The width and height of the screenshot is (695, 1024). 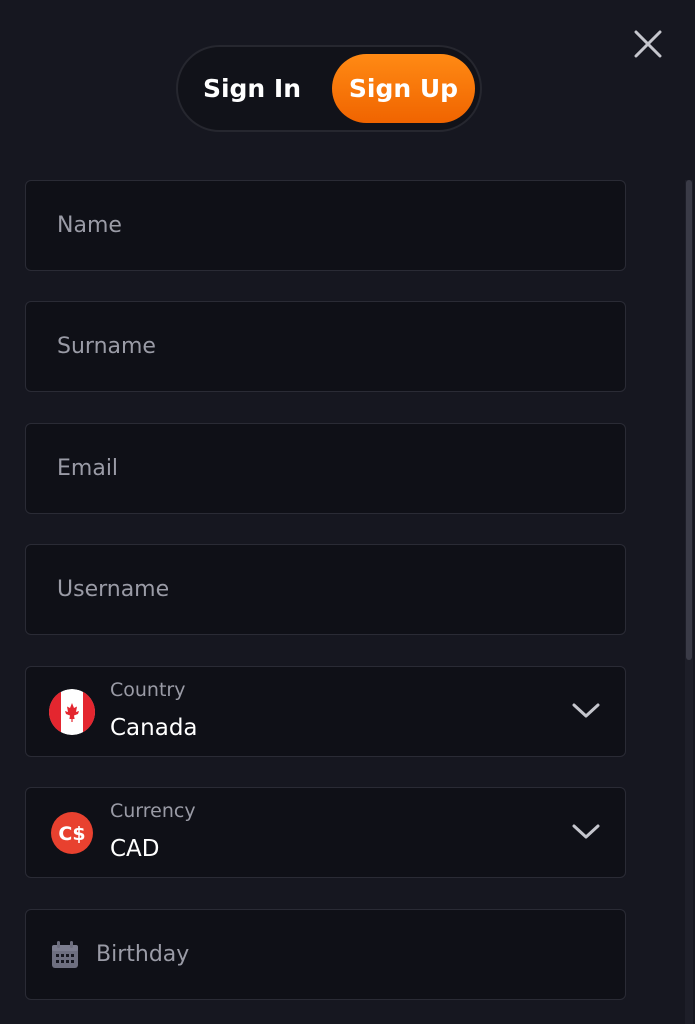 I want to click on cad-currency-icon: C$, so click(x=72, y=833).